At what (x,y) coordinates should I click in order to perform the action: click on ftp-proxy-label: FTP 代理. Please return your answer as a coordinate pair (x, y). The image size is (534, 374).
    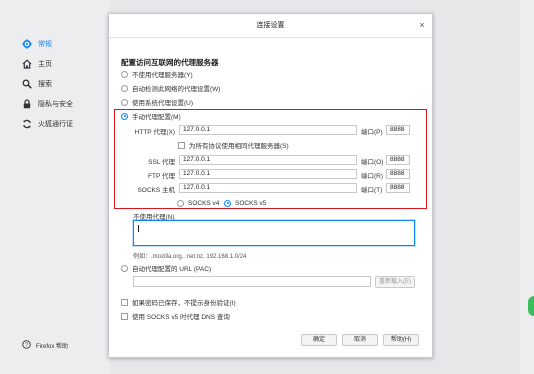
    Looking at the image, I should click on (161, 176).